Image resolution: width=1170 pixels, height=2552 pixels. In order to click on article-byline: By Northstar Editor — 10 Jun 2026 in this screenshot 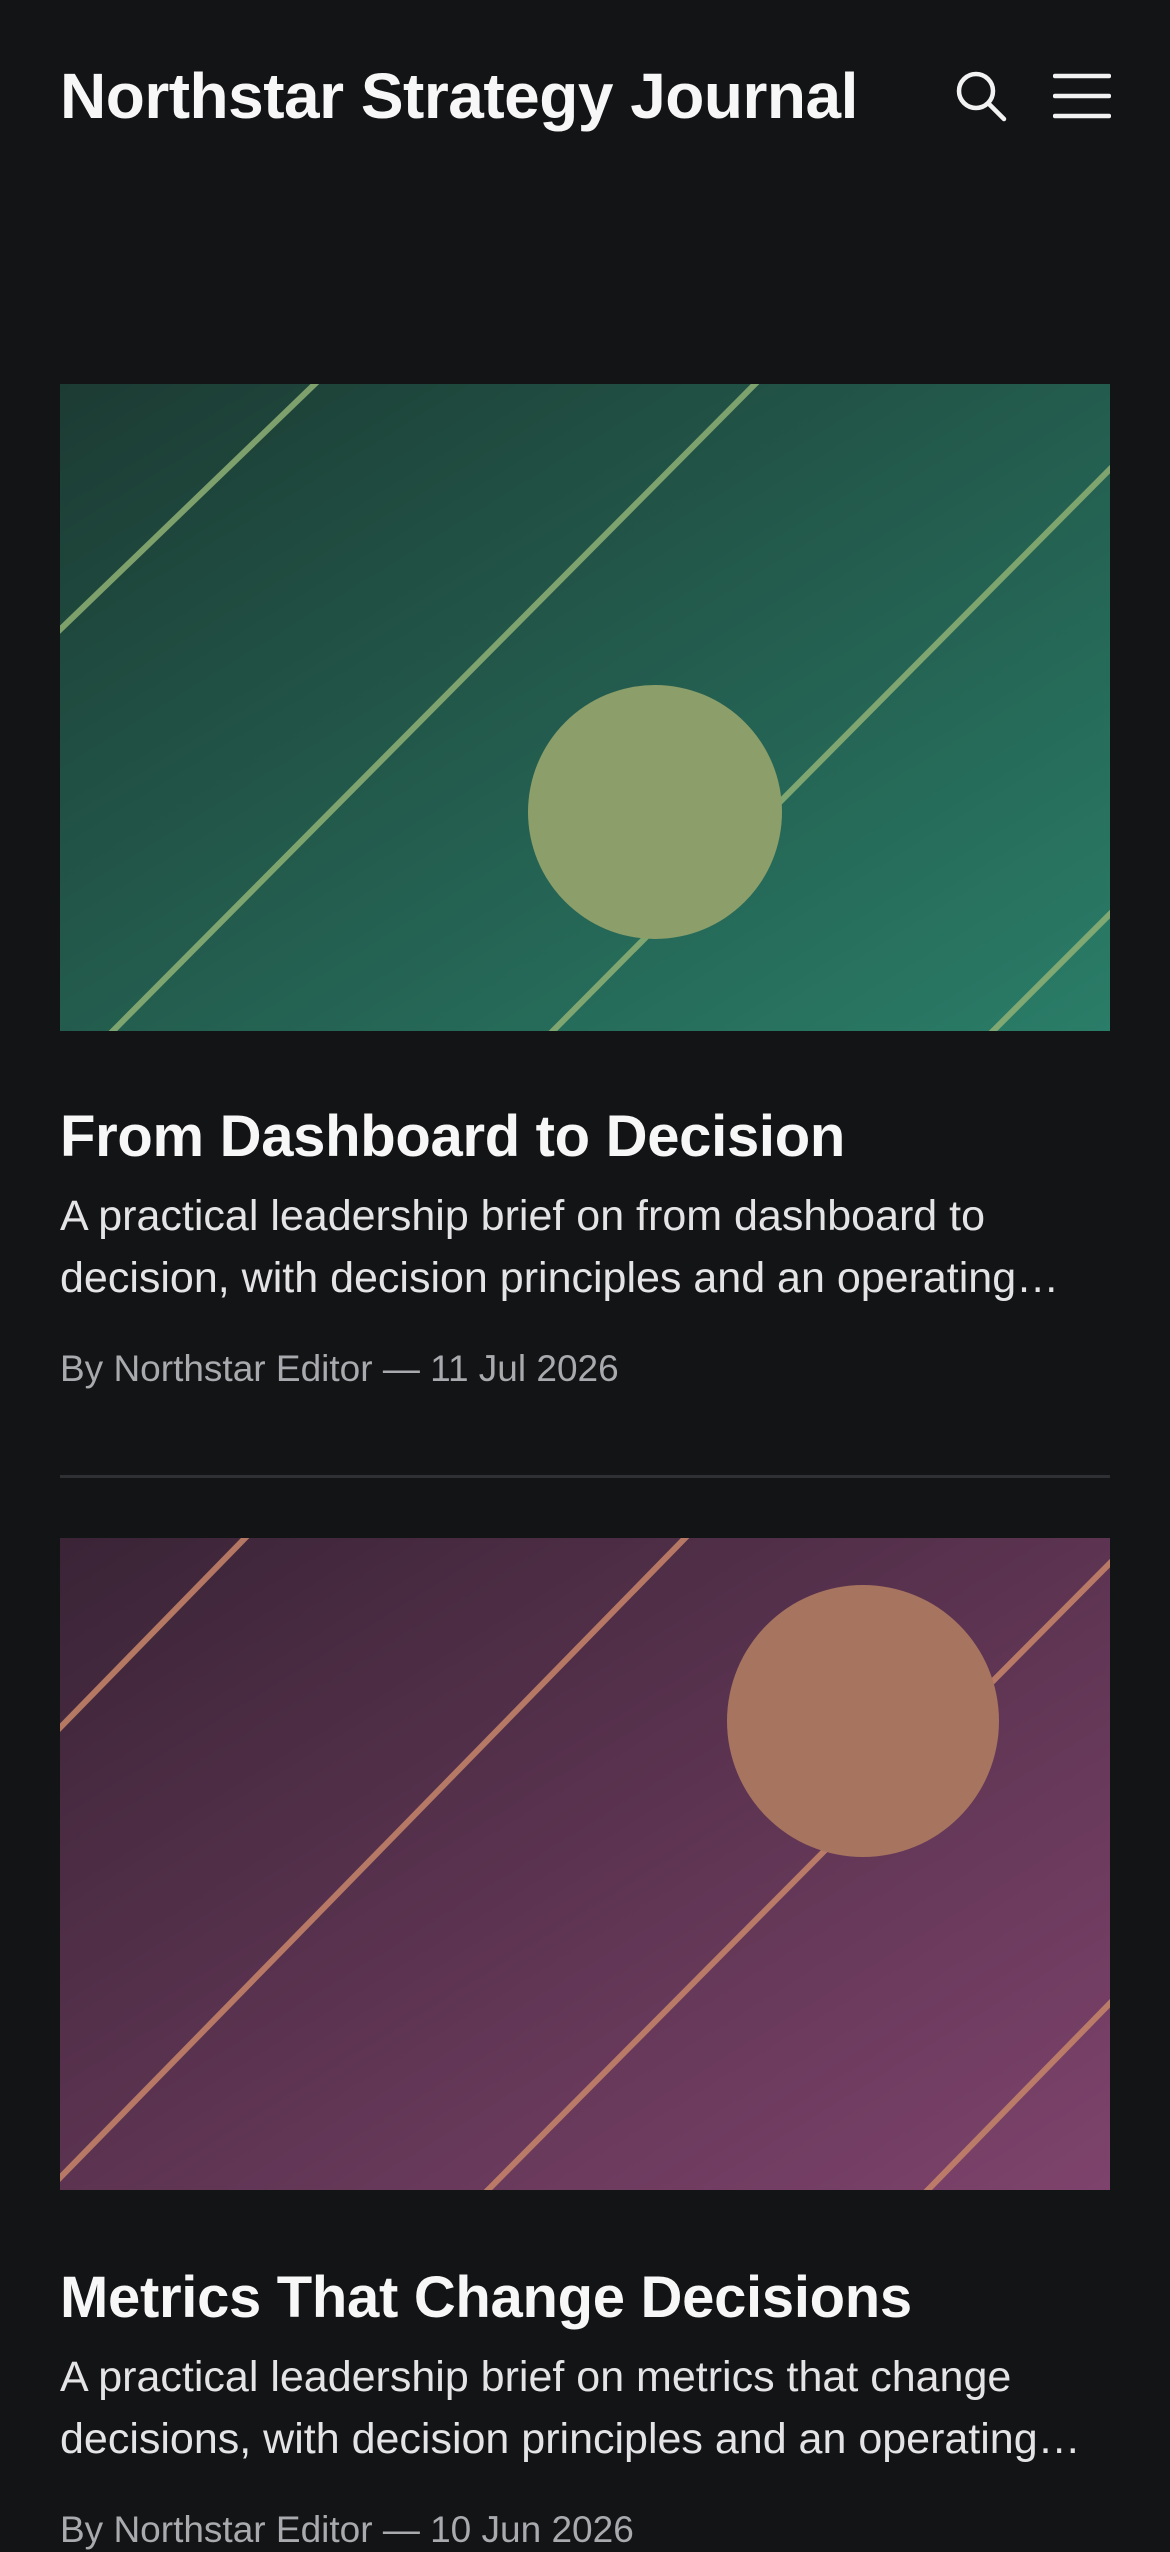, I will do `click(347, 2529)`.